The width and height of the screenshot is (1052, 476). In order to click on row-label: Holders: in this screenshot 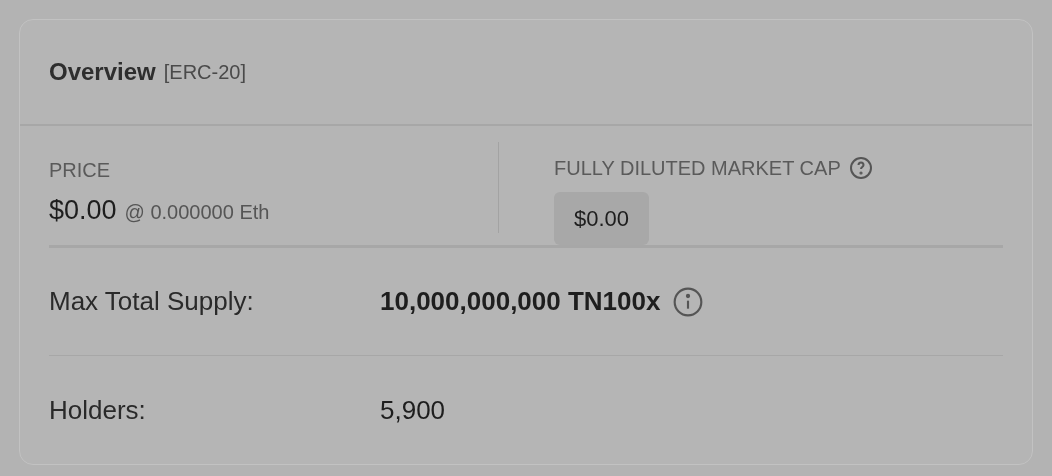, I will do `click(98, 410)`.